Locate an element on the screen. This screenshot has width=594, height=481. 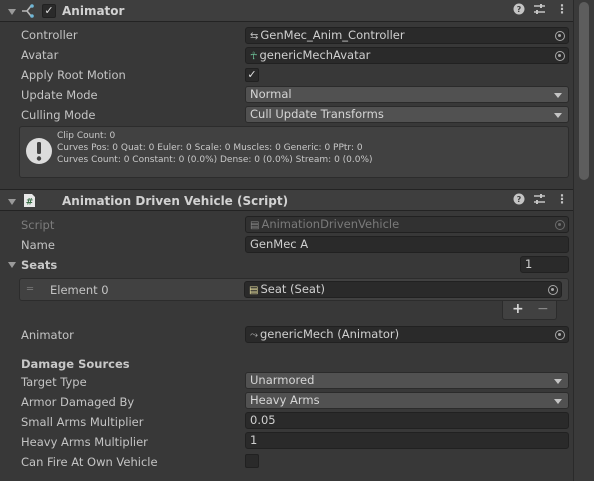
element-label: Element 0 is located at coordinates (79, 290).